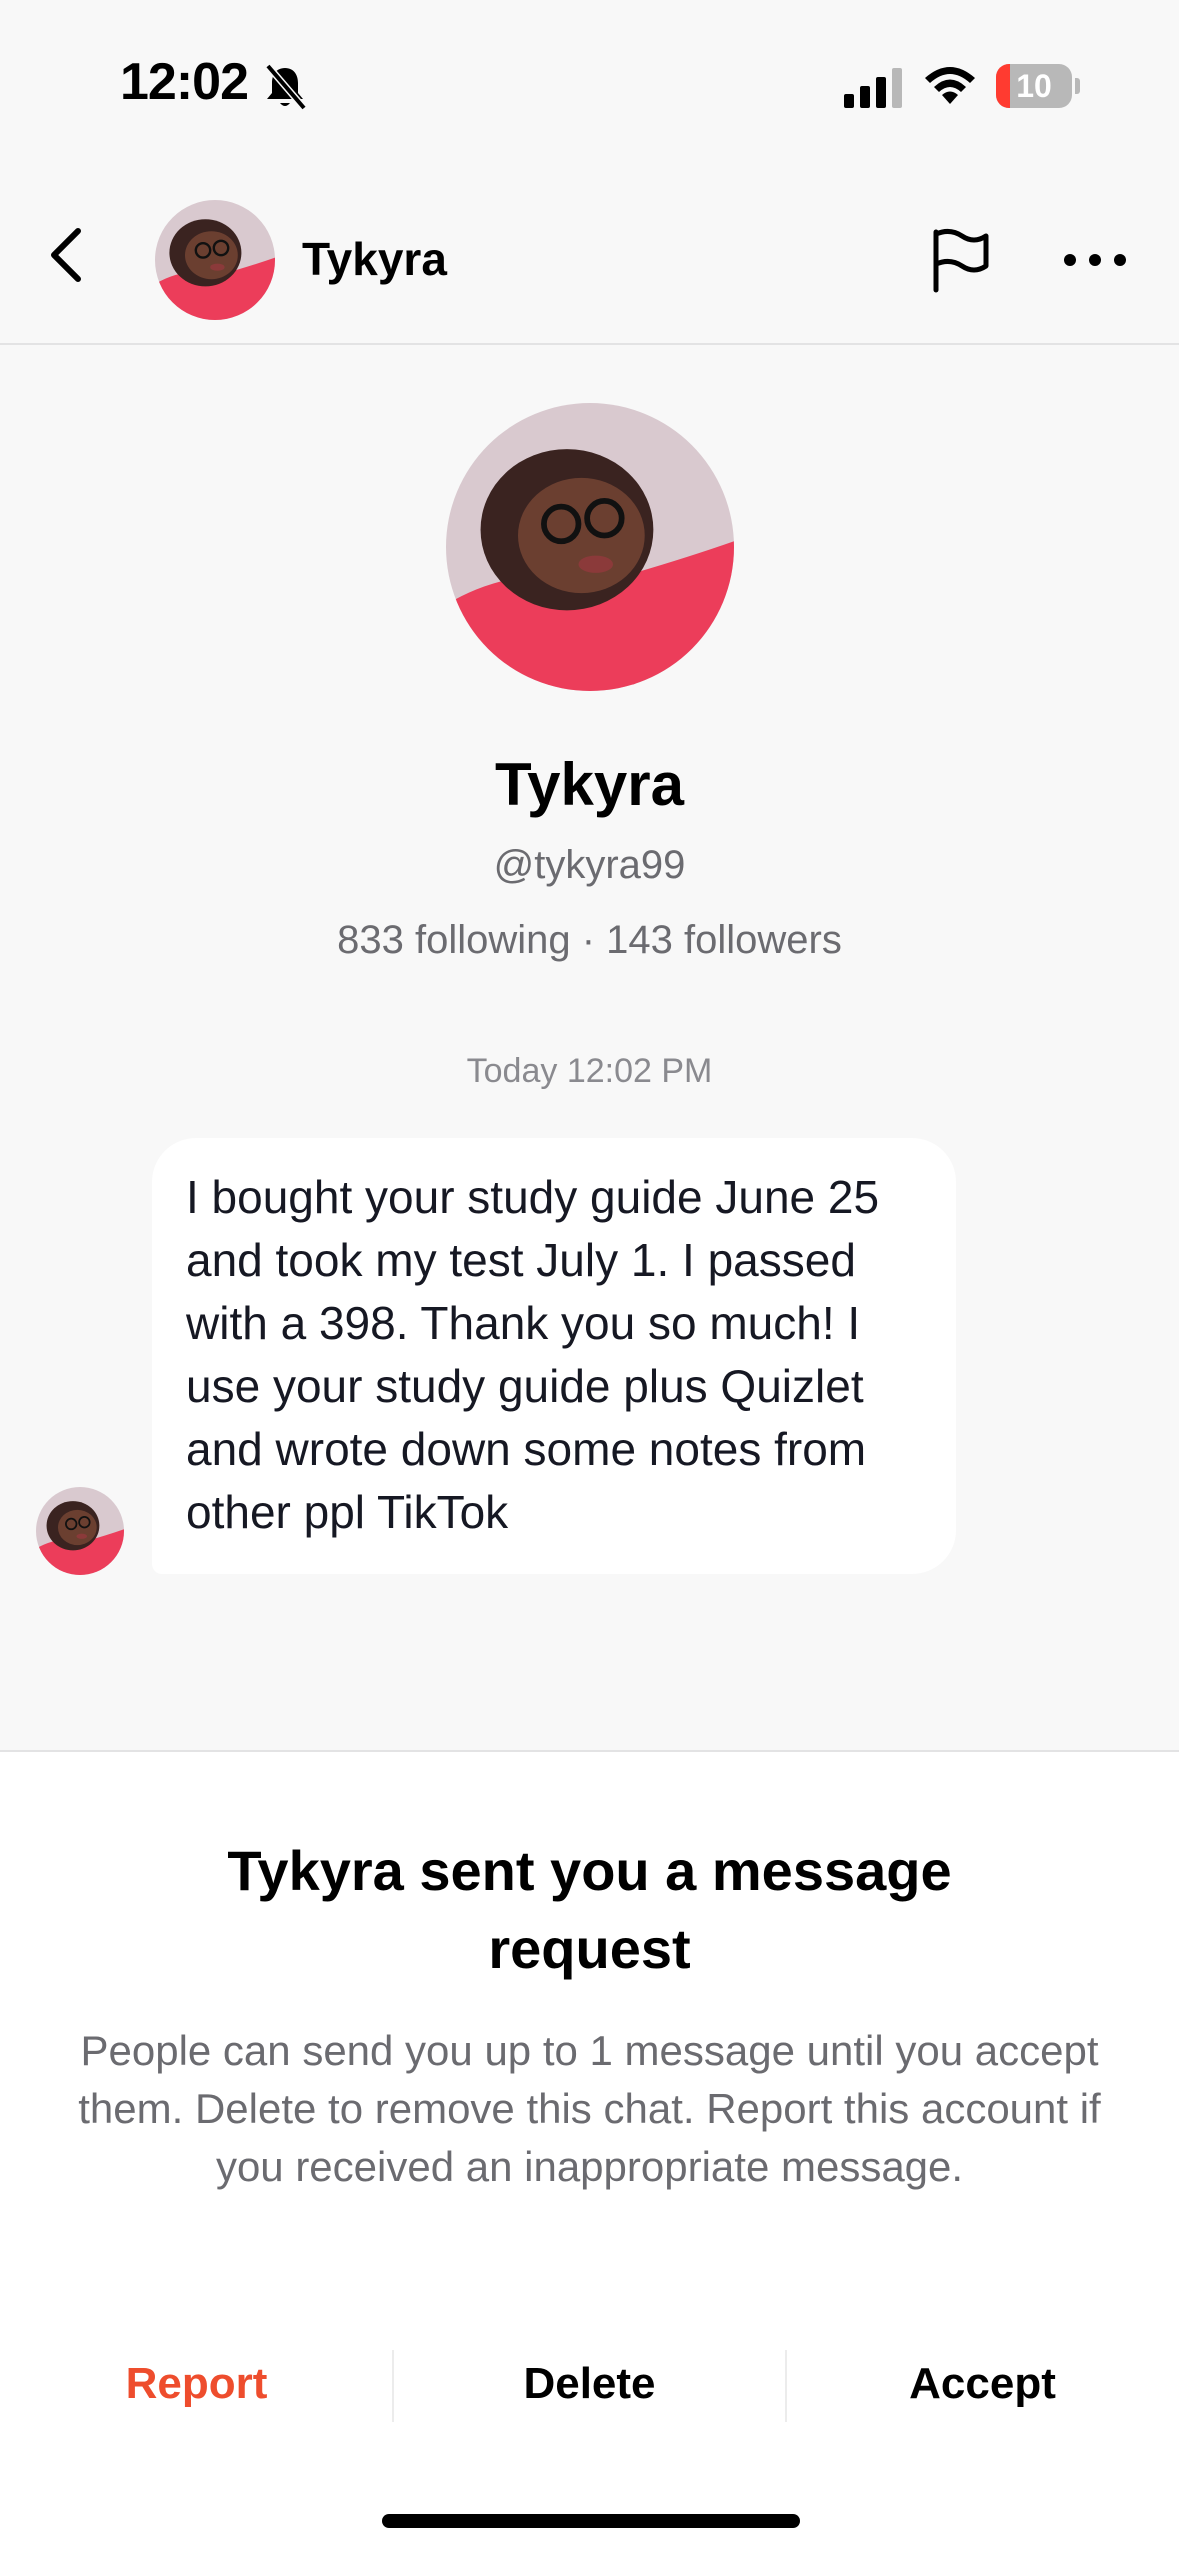 The width and height of the screenshot is (1179, 2556). What do you see at coordinates (215, 260) in the screenshot?
I see `header-avatar` at bounding box center [215, 260].